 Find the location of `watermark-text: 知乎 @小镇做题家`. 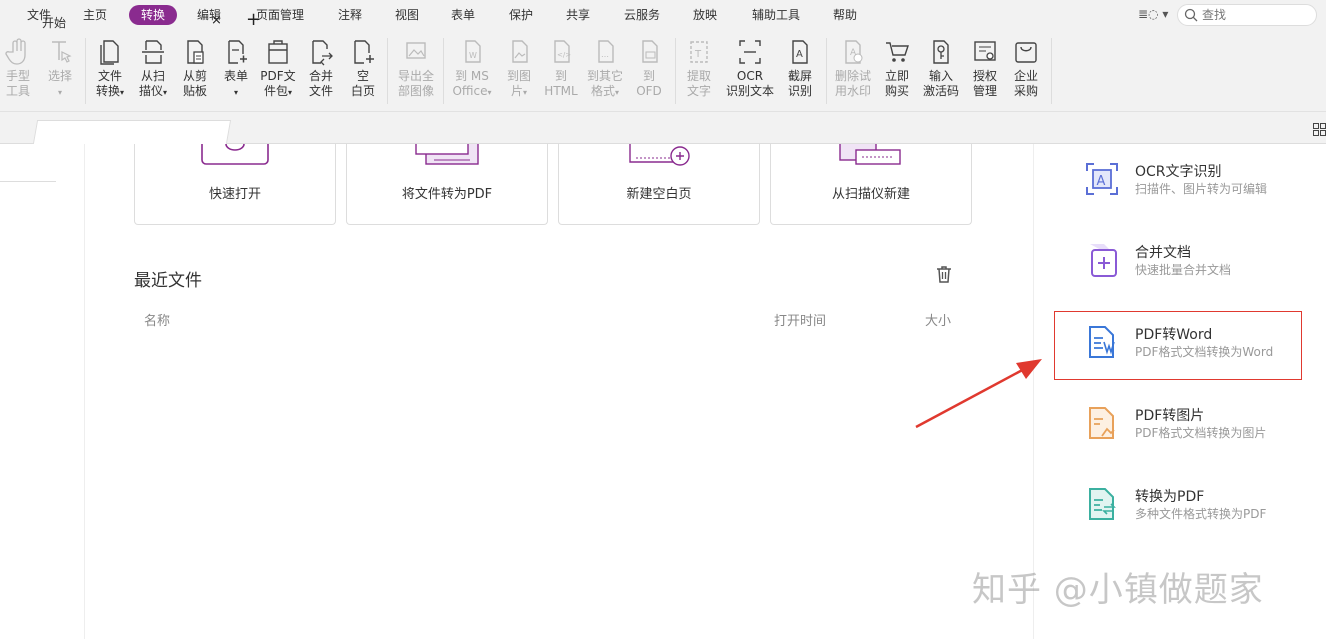

watermark-text: 知乎 @小镇做题家 is located at coordinates (1118, 590).